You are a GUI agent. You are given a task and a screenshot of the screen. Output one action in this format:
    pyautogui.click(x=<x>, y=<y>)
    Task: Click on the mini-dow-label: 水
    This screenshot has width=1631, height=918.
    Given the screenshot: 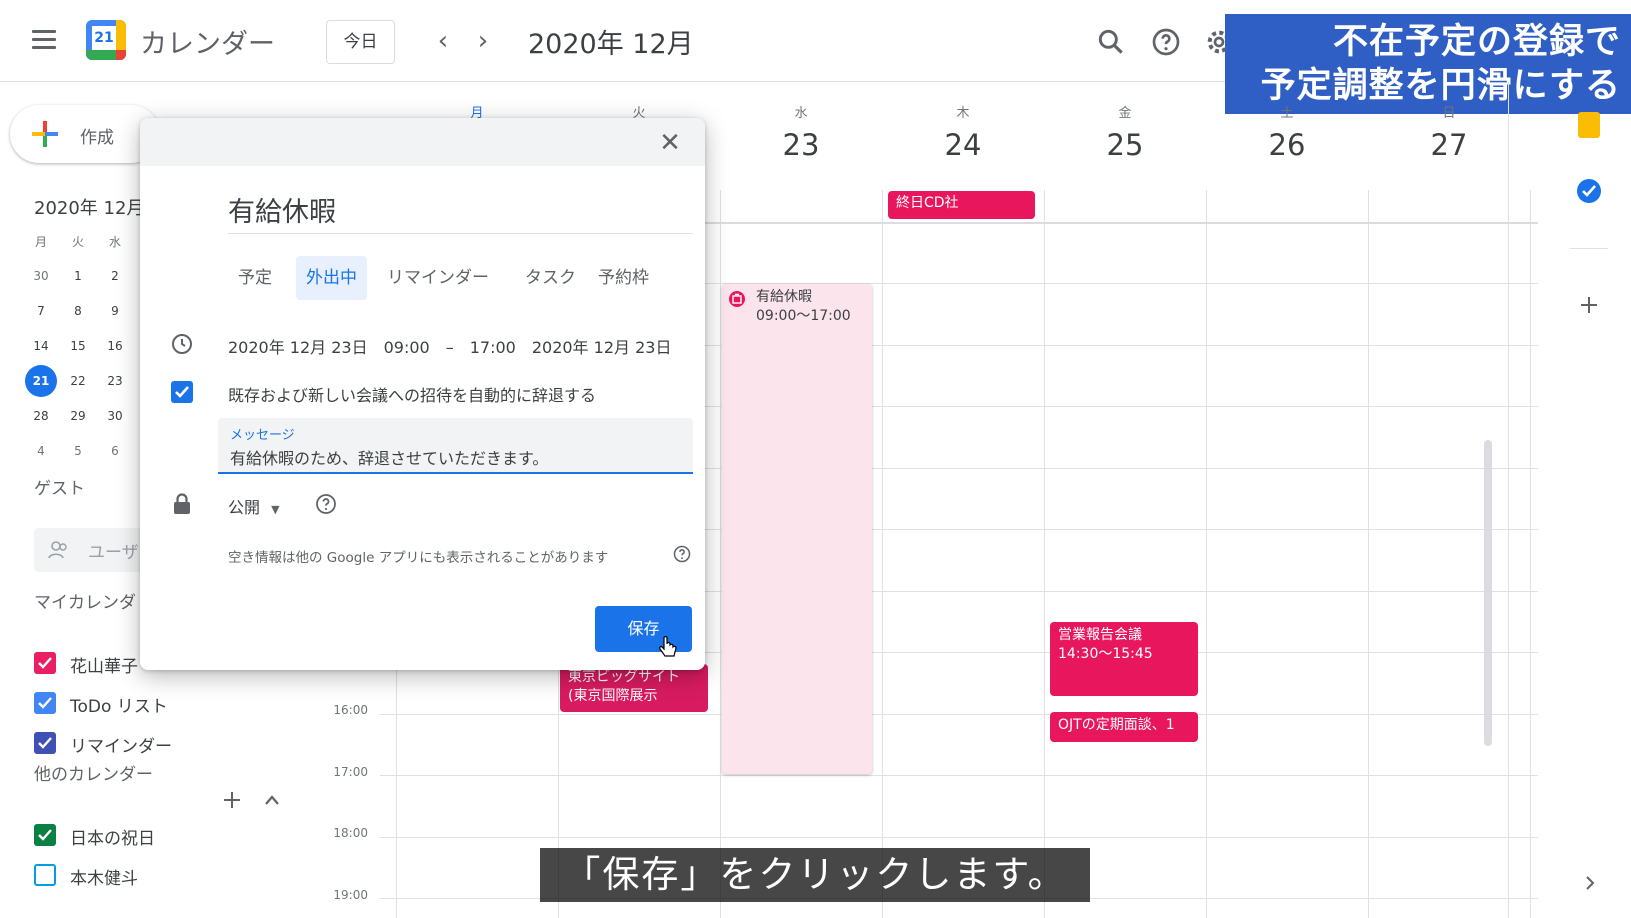 What is the action you would take?
    pyautogui.click(x=114, y=242)
    